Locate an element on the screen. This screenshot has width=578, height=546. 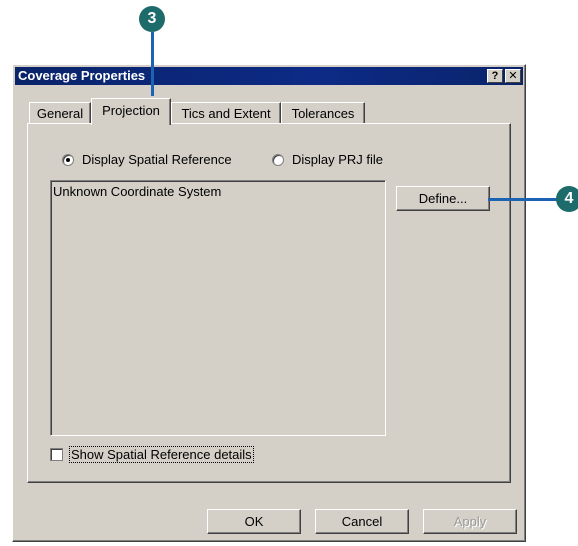
callout-4-leader-line is located at coordinates (524, 199).